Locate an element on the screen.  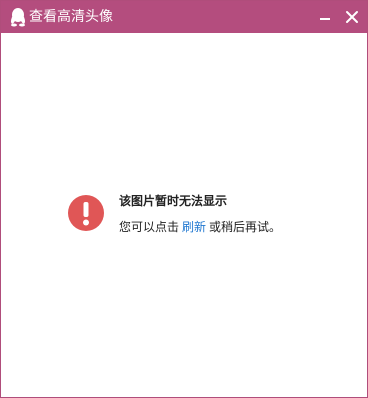
hint-prefix: 您可以点击 is located at coordinates (149, 227).